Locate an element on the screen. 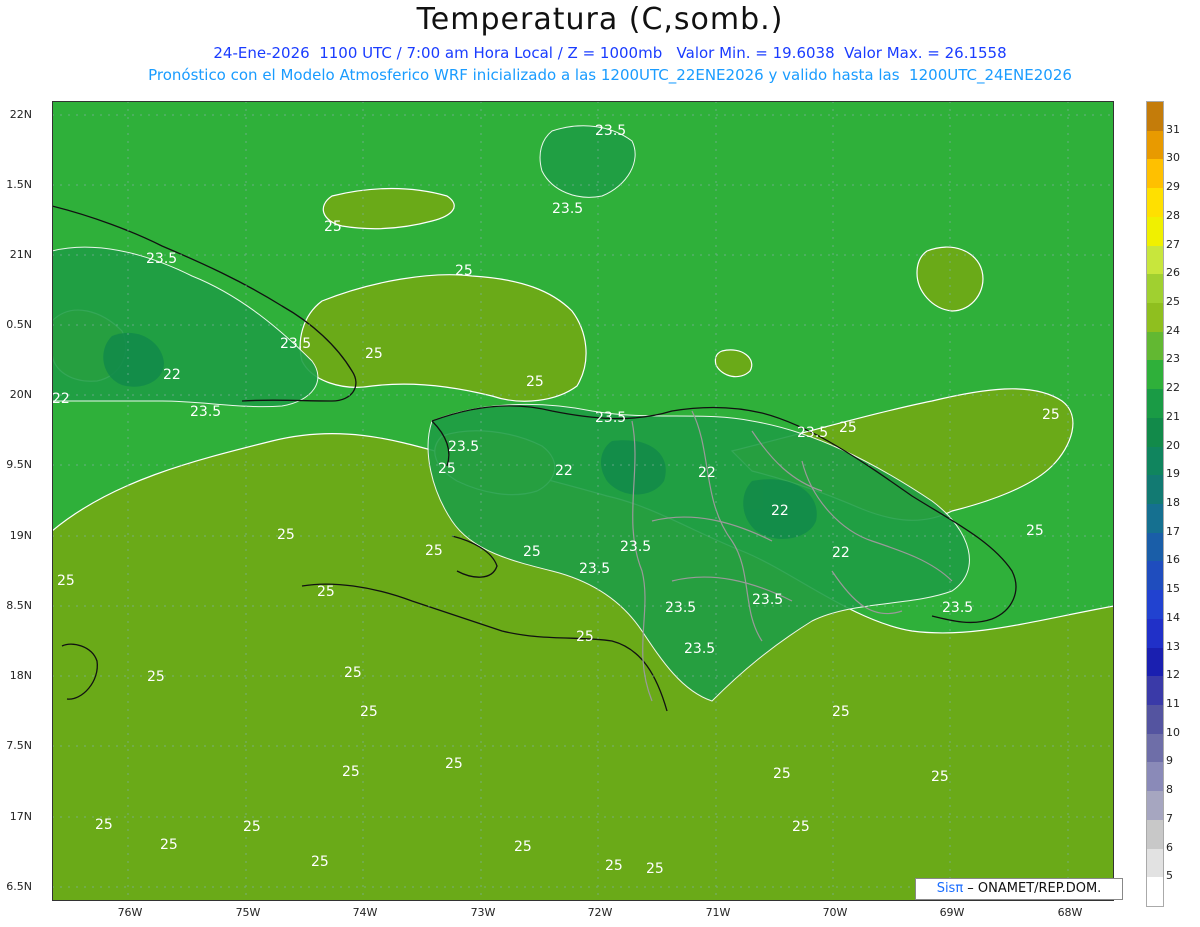  colorbar-label: 5 is located at coordinates (1169, 876).